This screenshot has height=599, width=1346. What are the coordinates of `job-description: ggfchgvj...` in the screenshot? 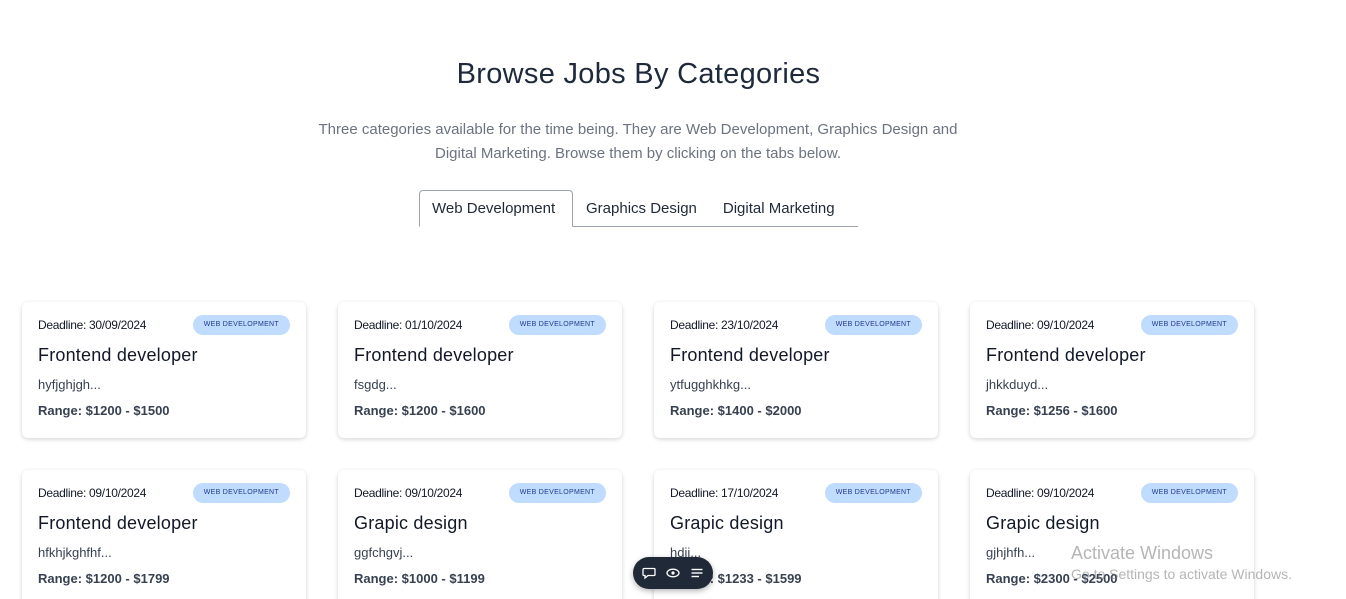 It's located at (384, 552).